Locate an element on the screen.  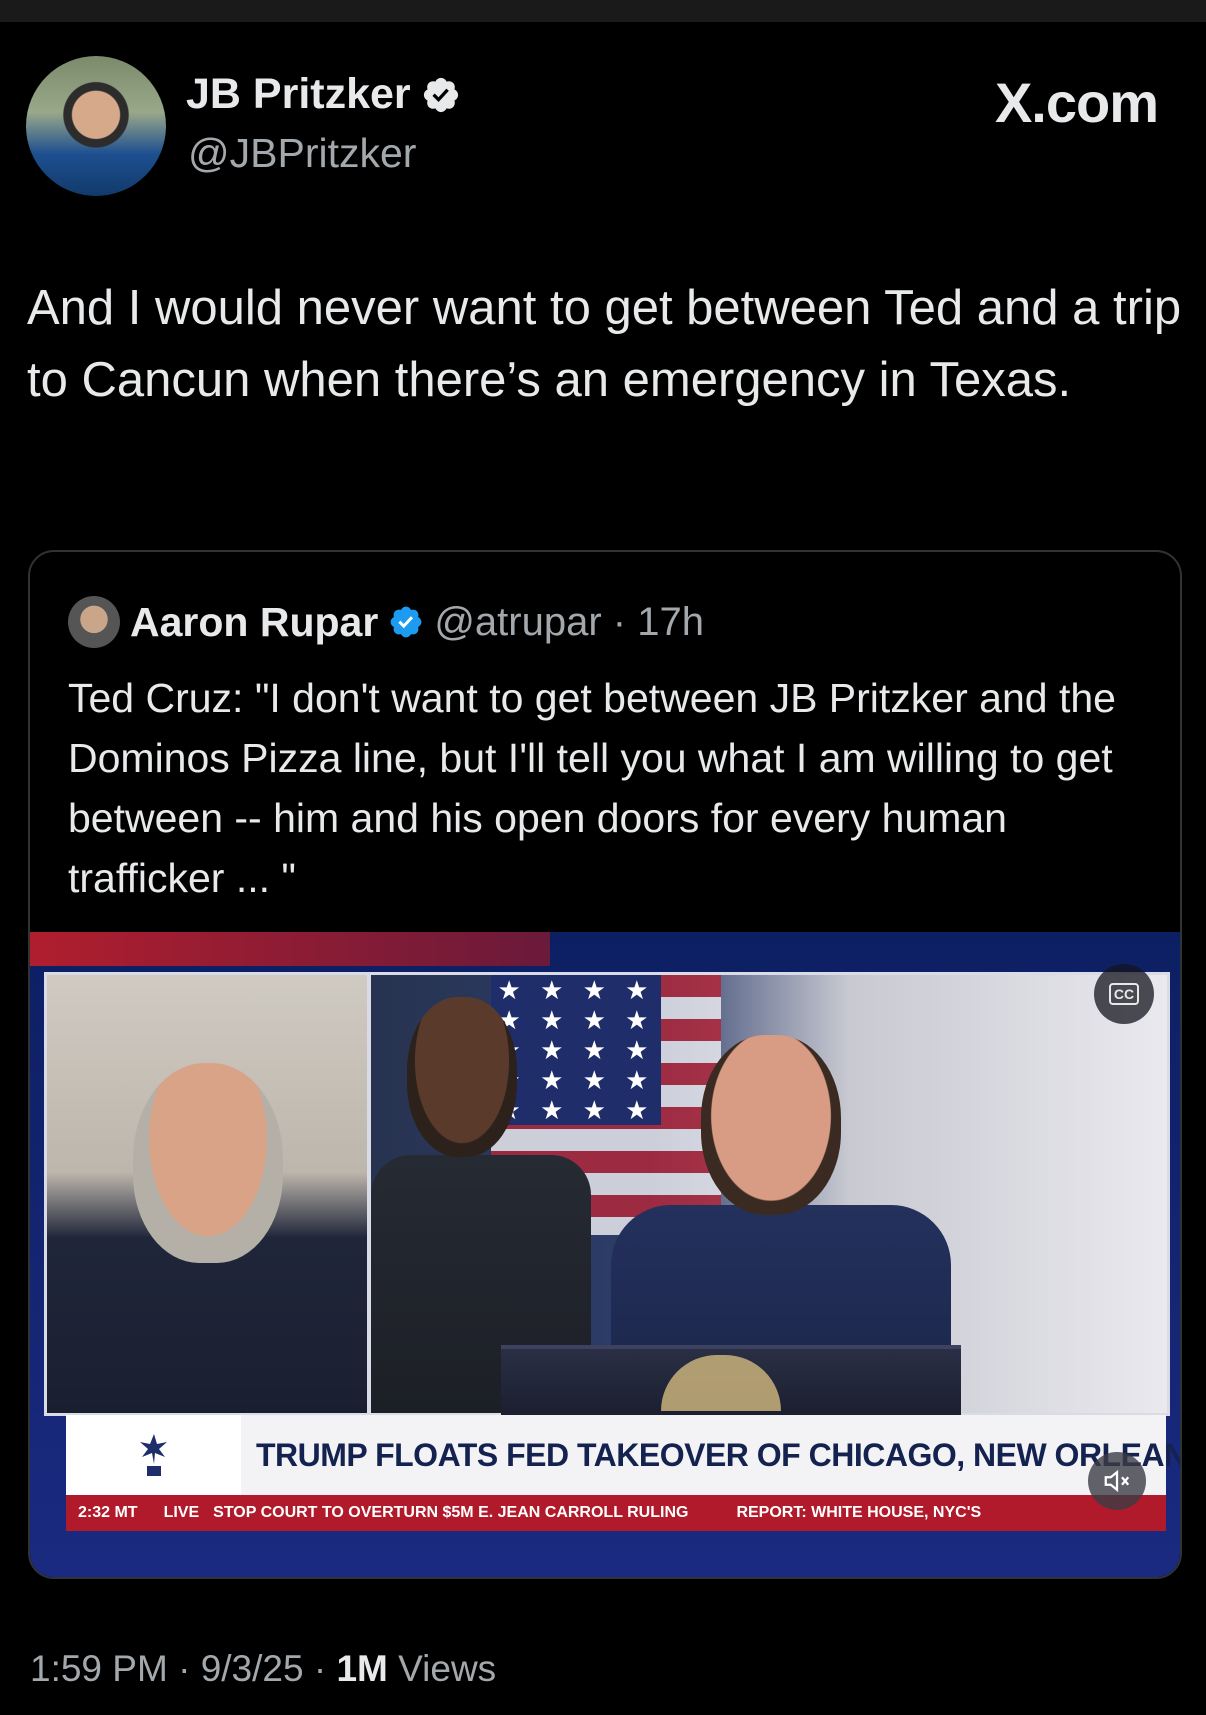
quoted-tweet-header: Aaron Rupar @atrupar · 17h is located at coordinates (386, 622).